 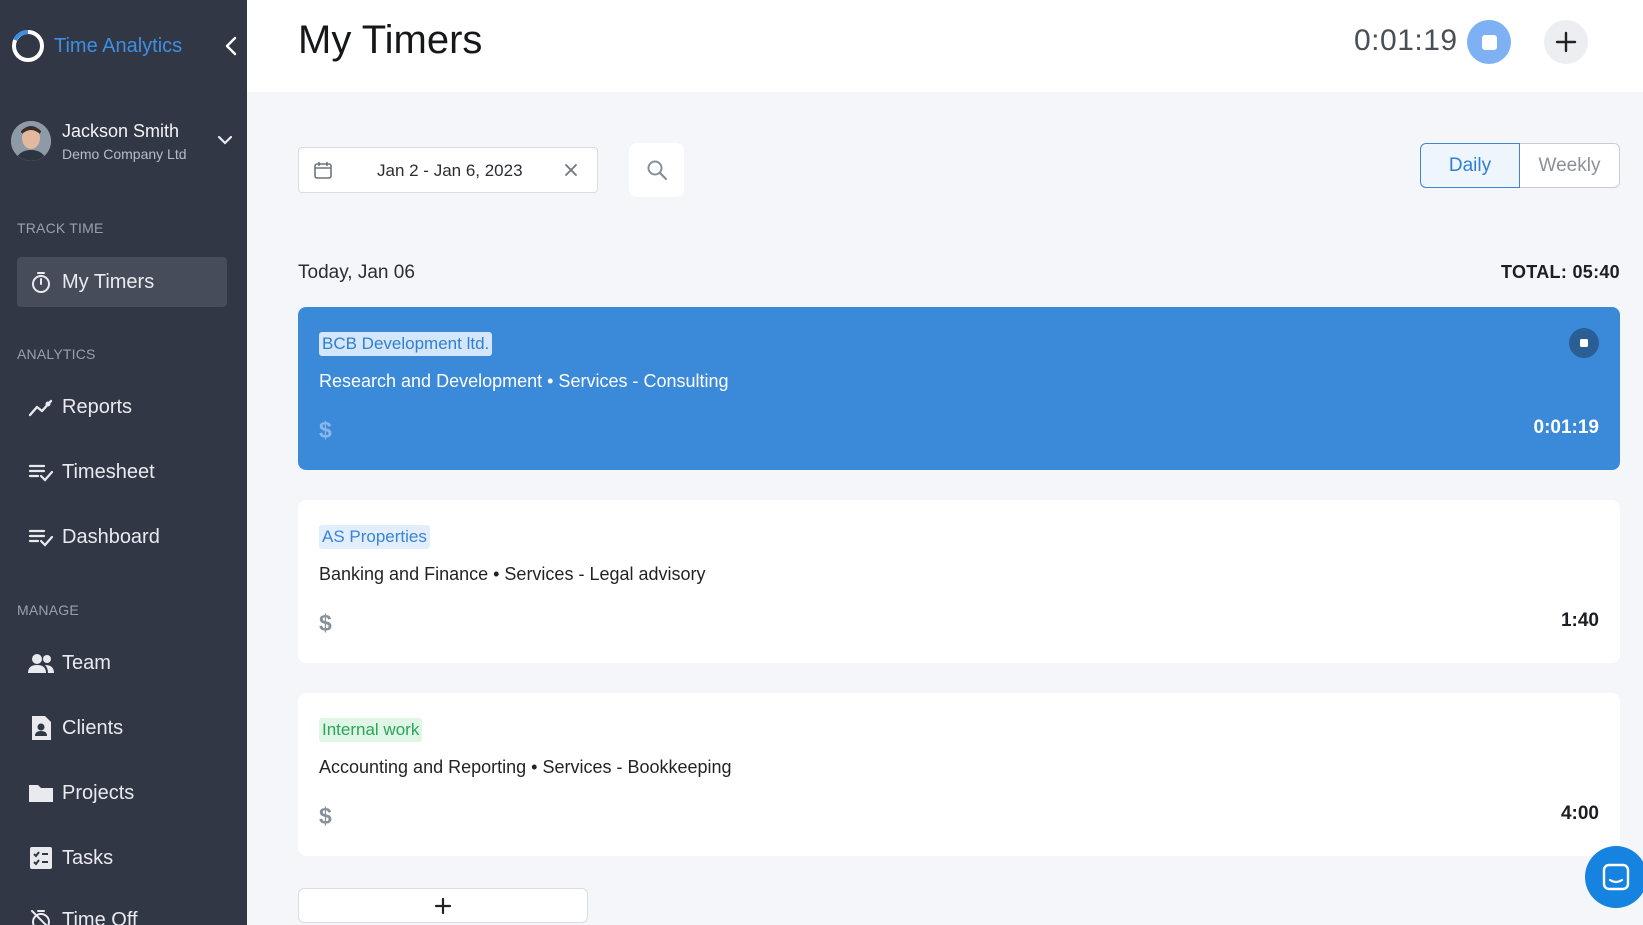 I want to click on tab-daily: Daily, so click(x=1470, y=165).